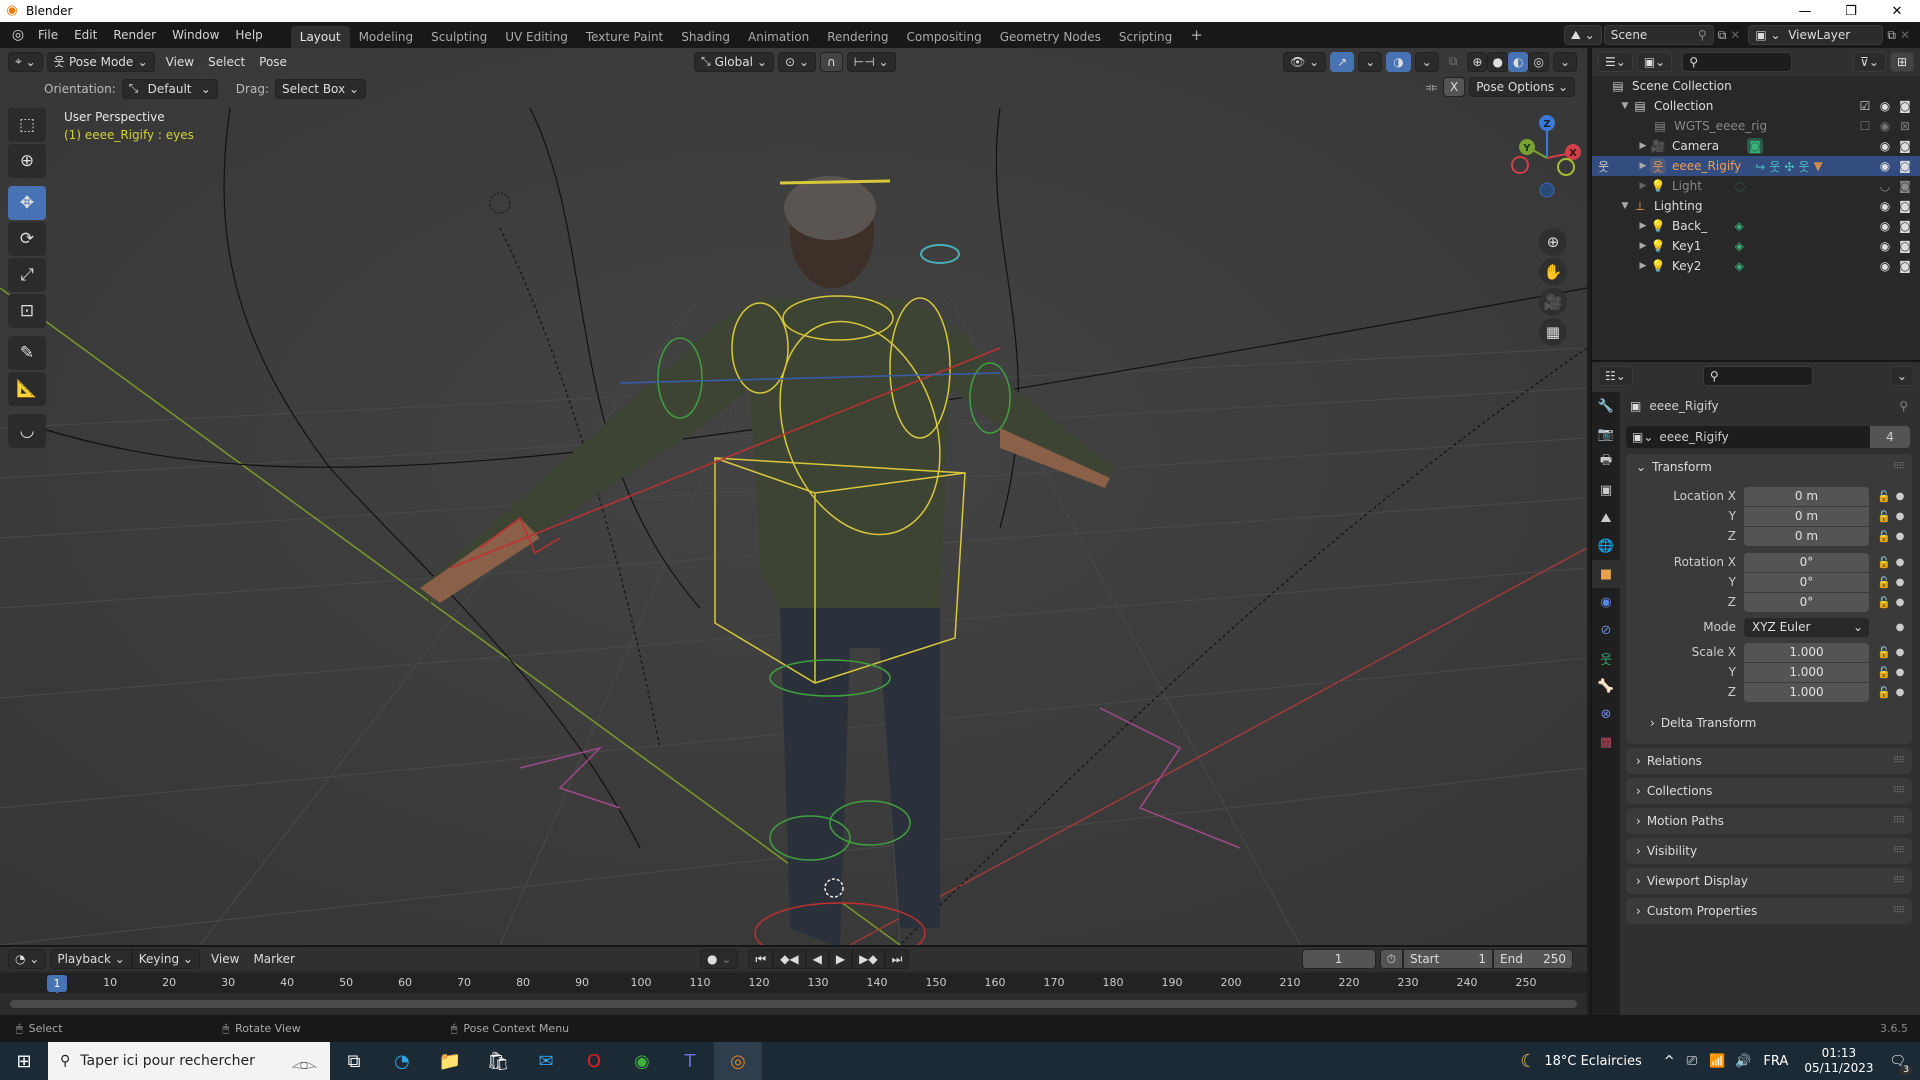  Describe the element at coordinates (1806, 562) in the screenshot. I see `rotation-x-field: 0°` at that location.